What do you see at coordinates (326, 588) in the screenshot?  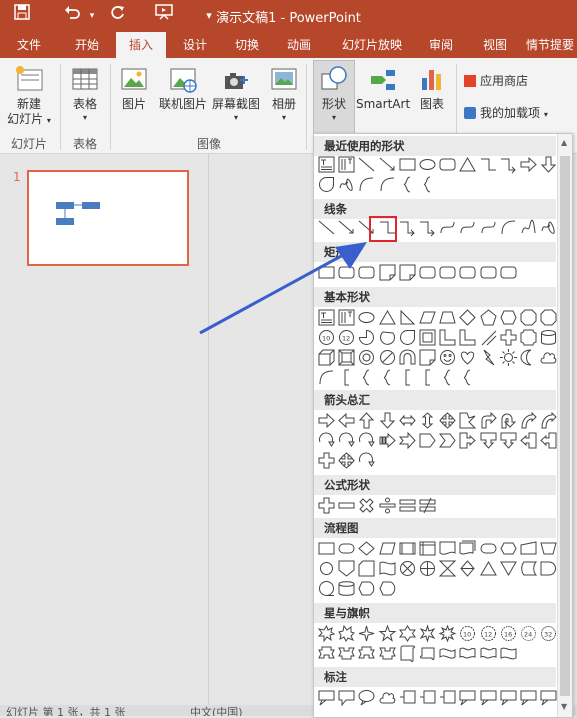 I see `shape-flowseq-icon` at bounding box center [326, 588].